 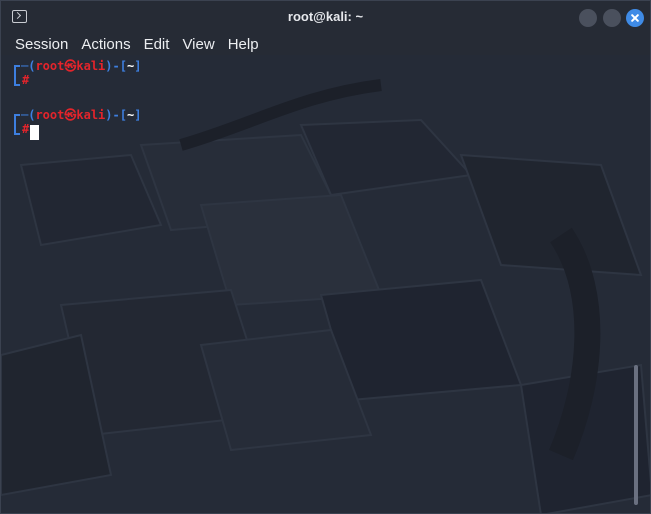 What do you see at coordinates (34, 132) in the screenshot?
I see `text-cursor` at bounding box center [34, 132].